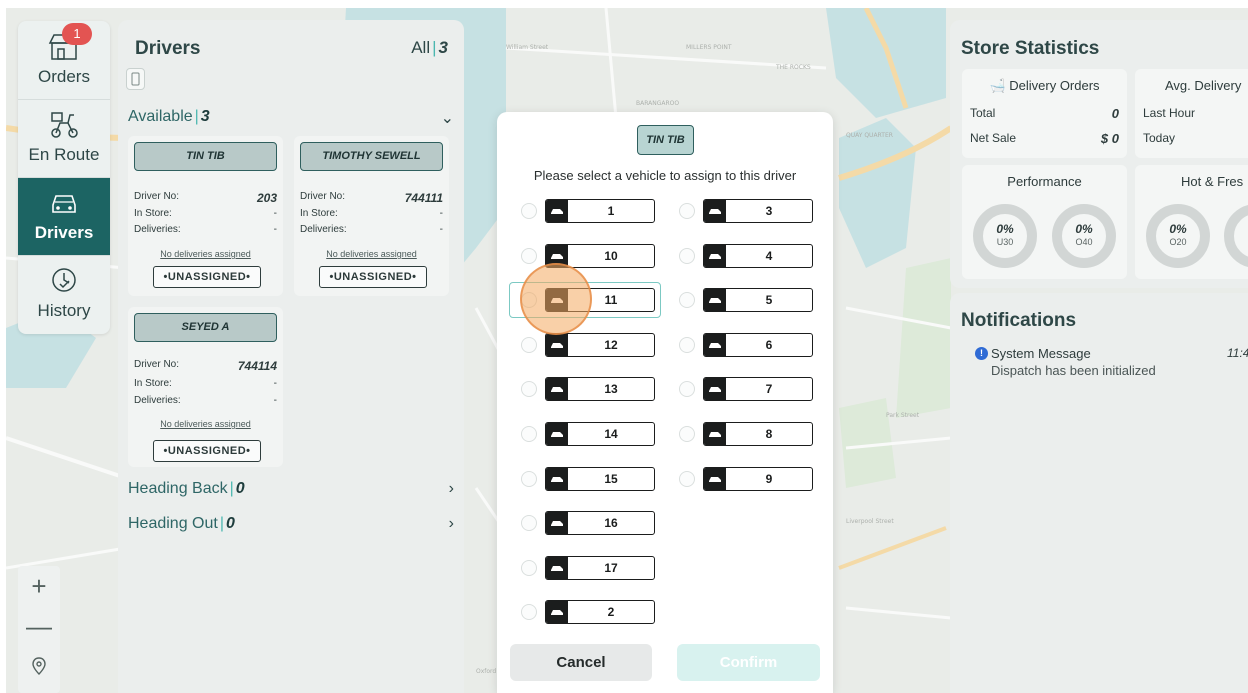  What do you see at coordinates (178, 488) in the screenshot?
I see `heading-back-label: Heading Back` at bounding box center [178, 488].